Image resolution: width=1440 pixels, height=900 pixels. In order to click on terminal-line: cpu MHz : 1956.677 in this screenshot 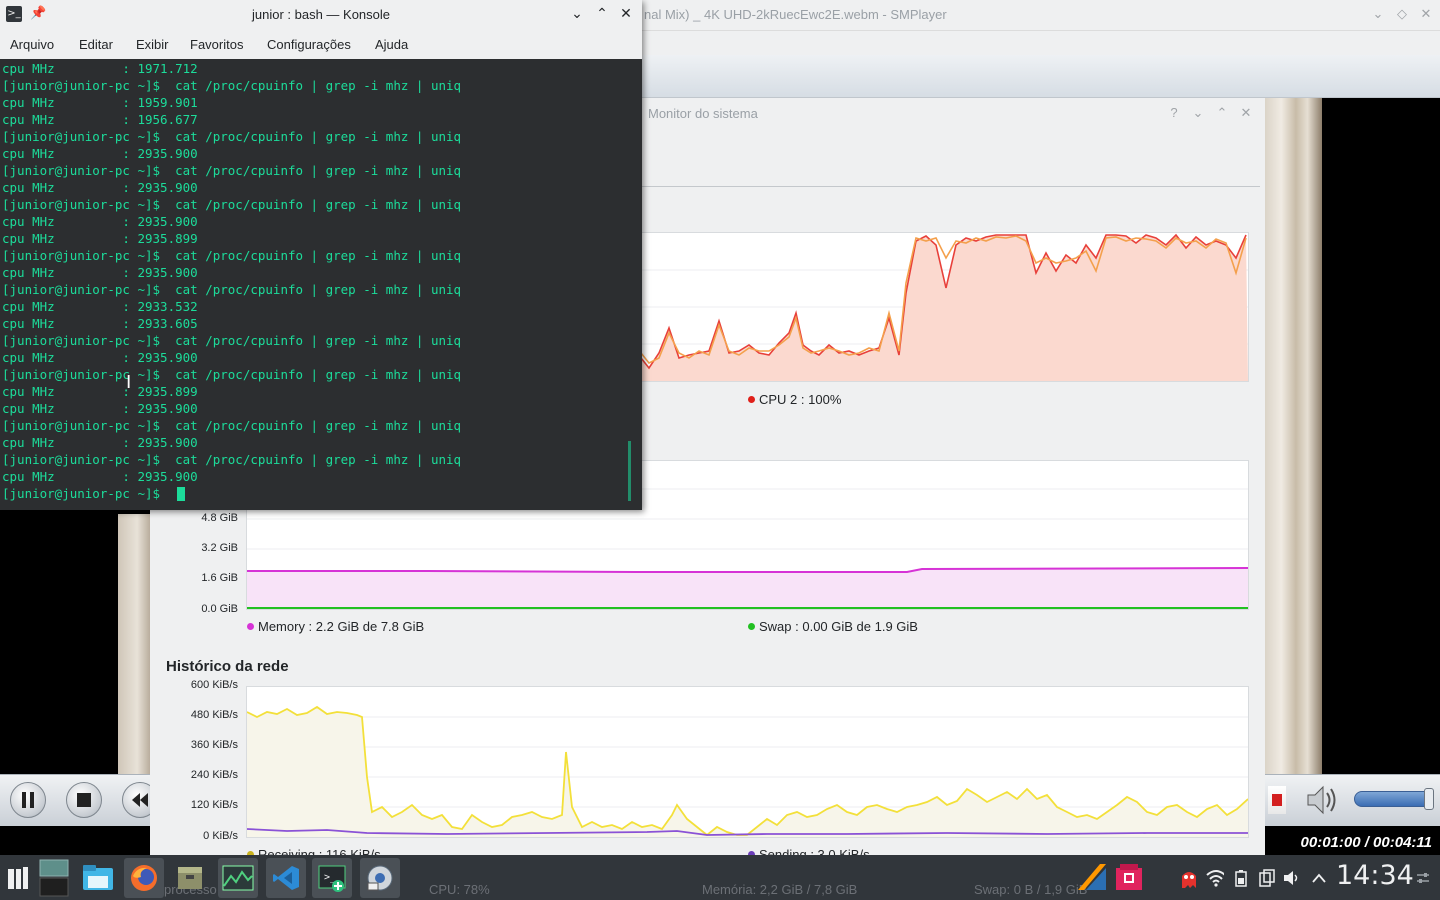, I will do `click(100, 119)`.